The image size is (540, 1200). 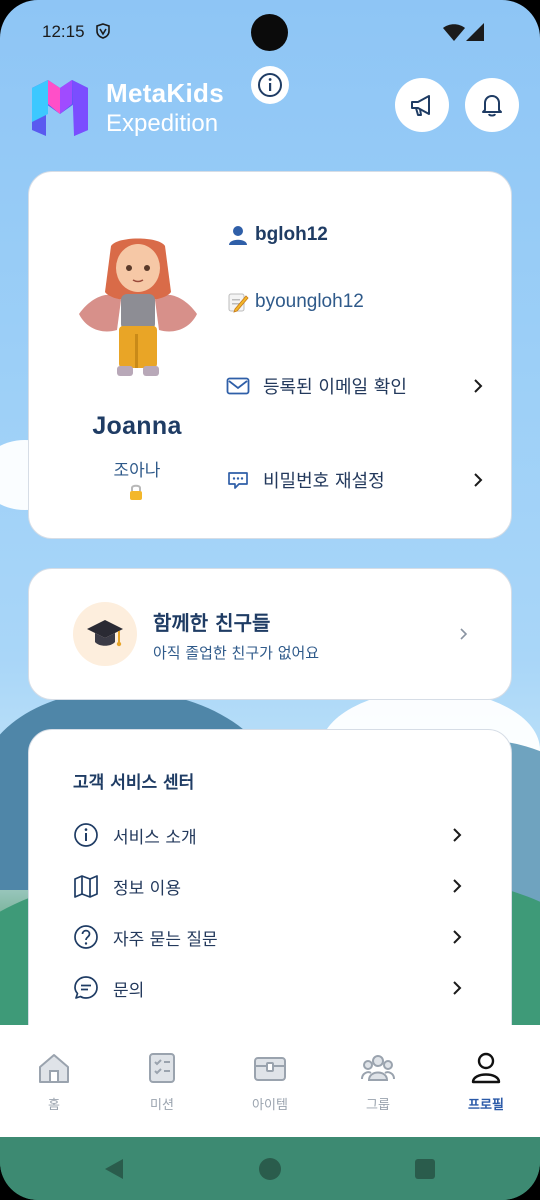 What do you see at coordinates (425, 1169) in the screenshot?
I see `recents-button` at bounding box center [425, 1169].